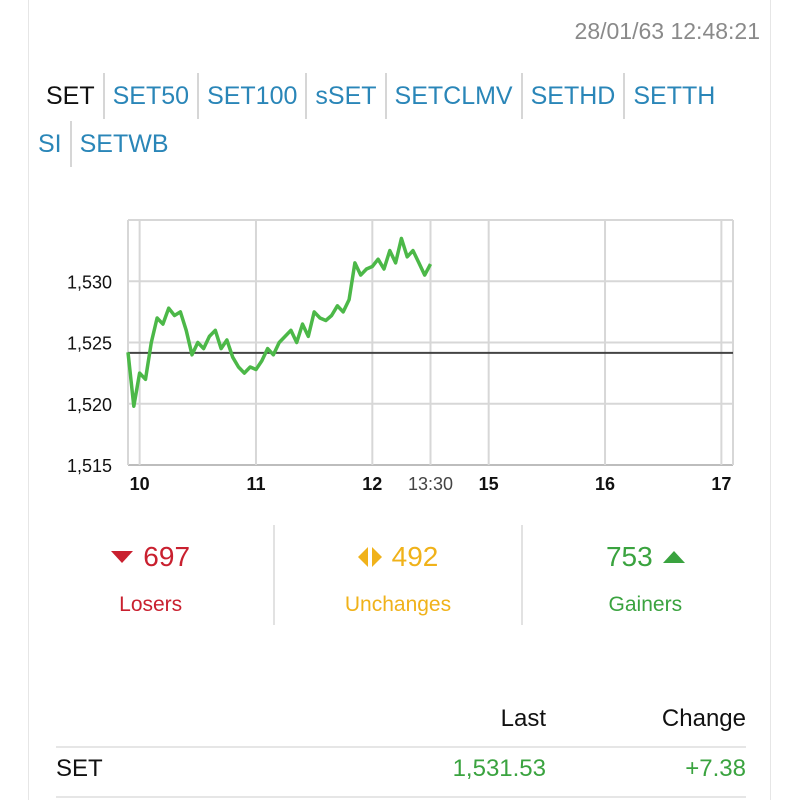 Image resolution: width=800 pixels, height=800 pixels. I want to click on gainers-stat: 753 Gainers, so click(645, 575).